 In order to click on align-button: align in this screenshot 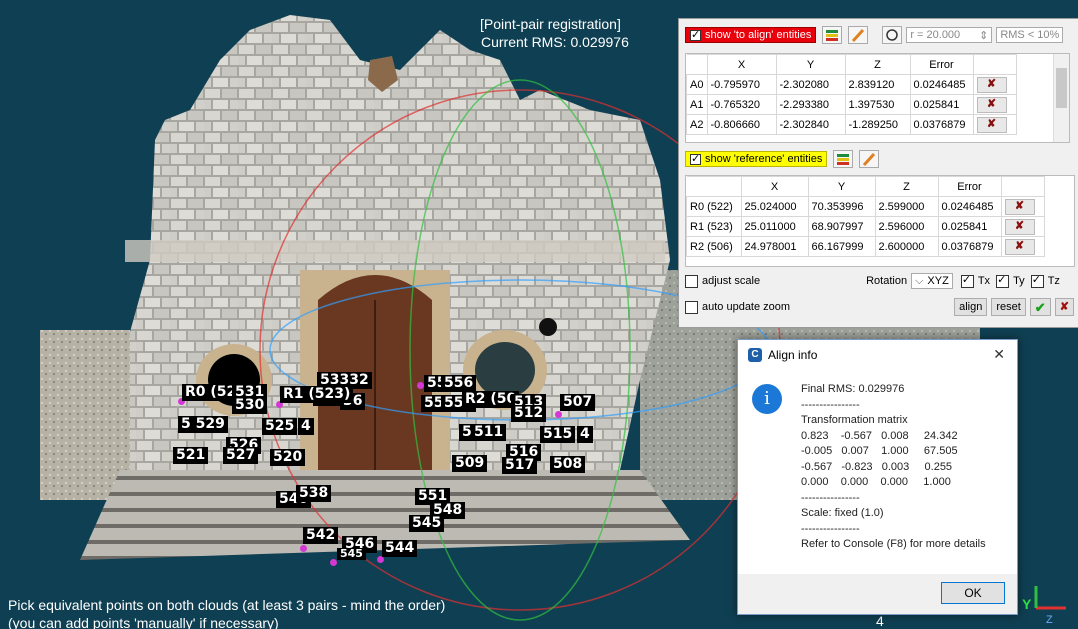, I will do `click(971, 307)`.